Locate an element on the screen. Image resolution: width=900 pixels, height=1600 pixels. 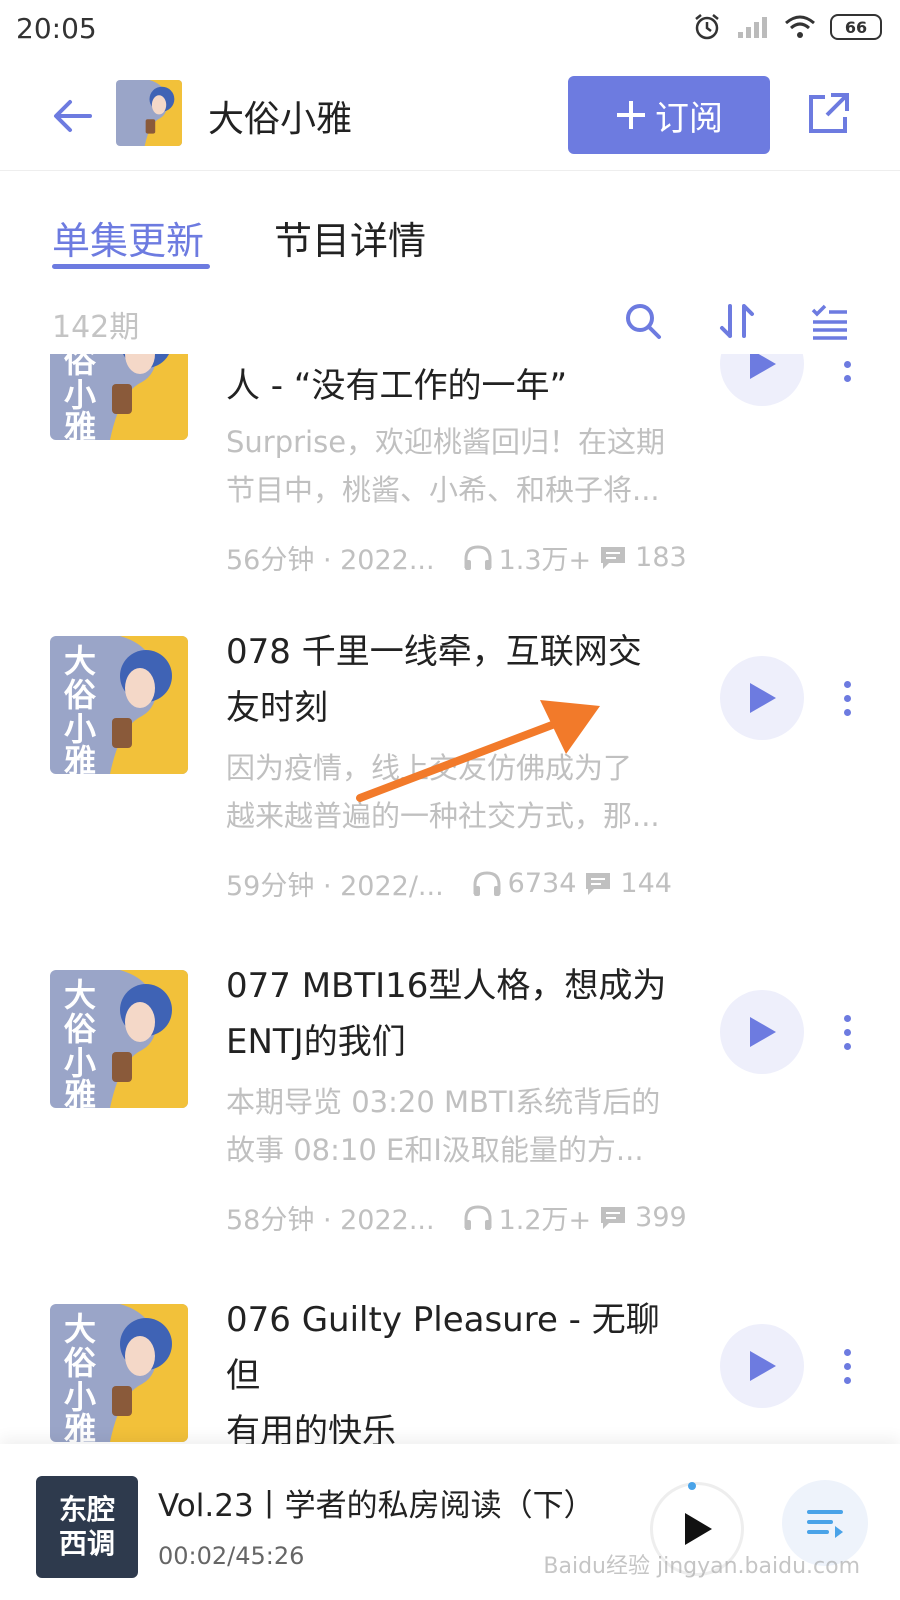
subscribe-label: 订阅 is located at coordinates (689, 118).